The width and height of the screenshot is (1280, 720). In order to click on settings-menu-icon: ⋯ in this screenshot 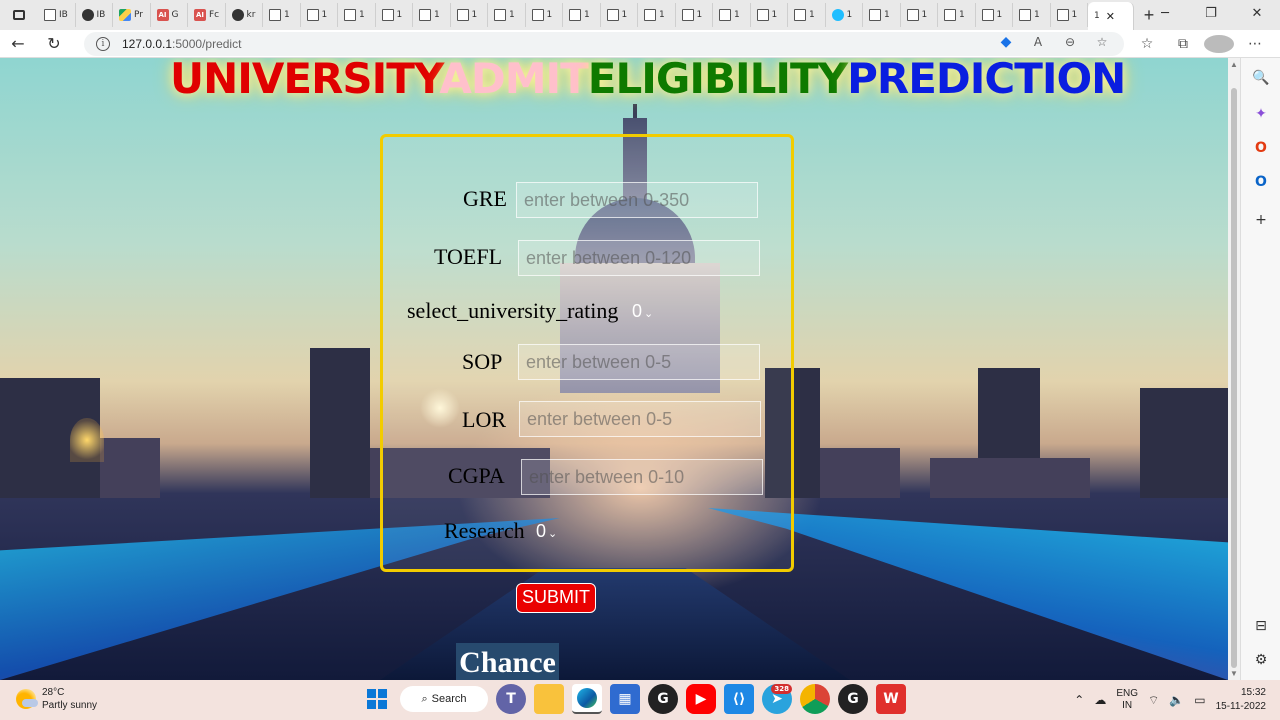, I will do `click(1255, 44)`.